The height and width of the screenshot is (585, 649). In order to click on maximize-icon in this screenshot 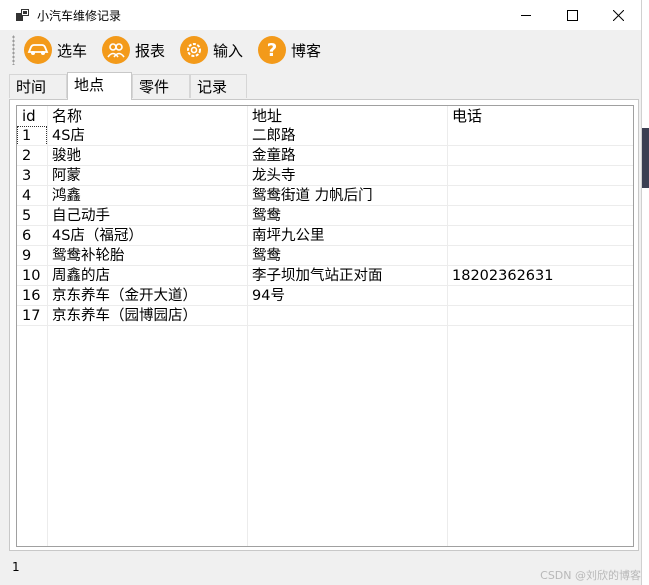, I will do `click(572, 15)`.